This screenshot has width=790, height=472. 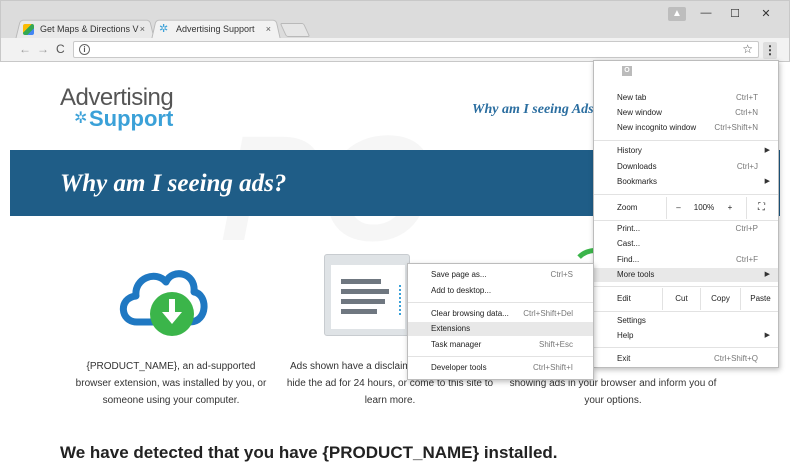 What do you see at coordinates (686, 260) in the screenshot?
I see `menu-item-find: Find... Ctrl+F` at bounding box center [686, 260].